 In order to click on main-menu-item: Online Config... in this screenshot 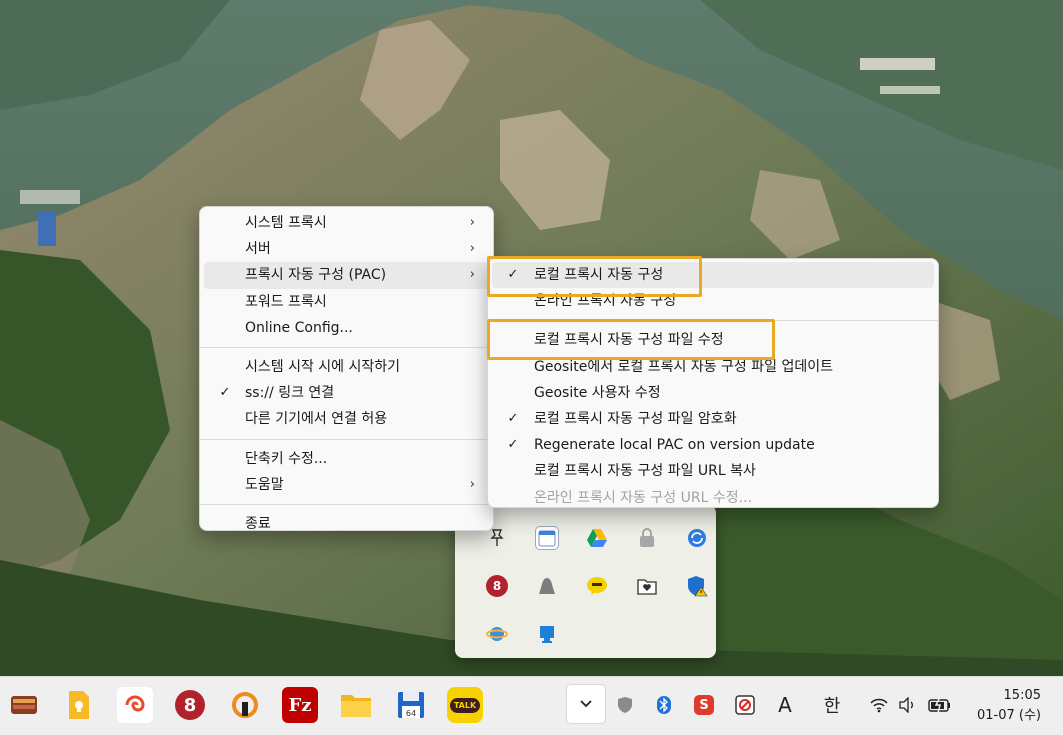, I will do `click(346, 328)`.